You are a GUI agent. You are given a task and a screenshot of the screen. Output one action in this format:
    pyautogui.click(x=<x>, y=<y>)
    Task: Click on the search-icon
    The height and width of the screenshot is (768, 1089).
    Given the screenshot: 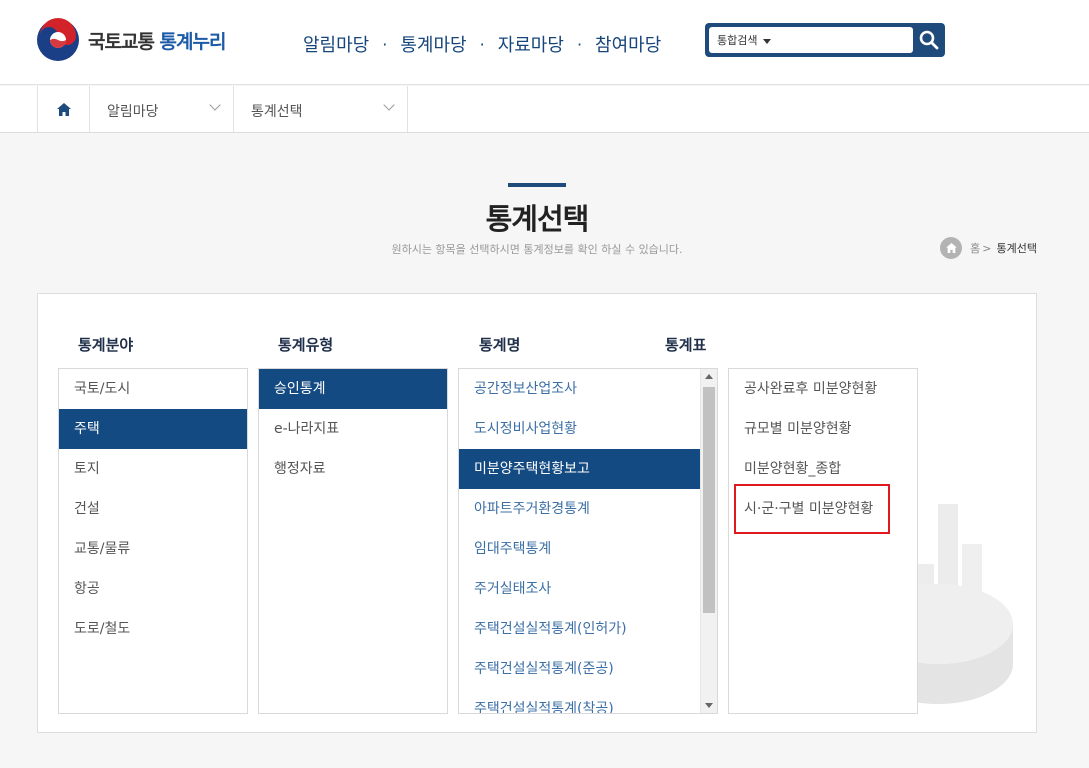 What is the action you would take?
    pyautogui.click(x=929, y=40)
    